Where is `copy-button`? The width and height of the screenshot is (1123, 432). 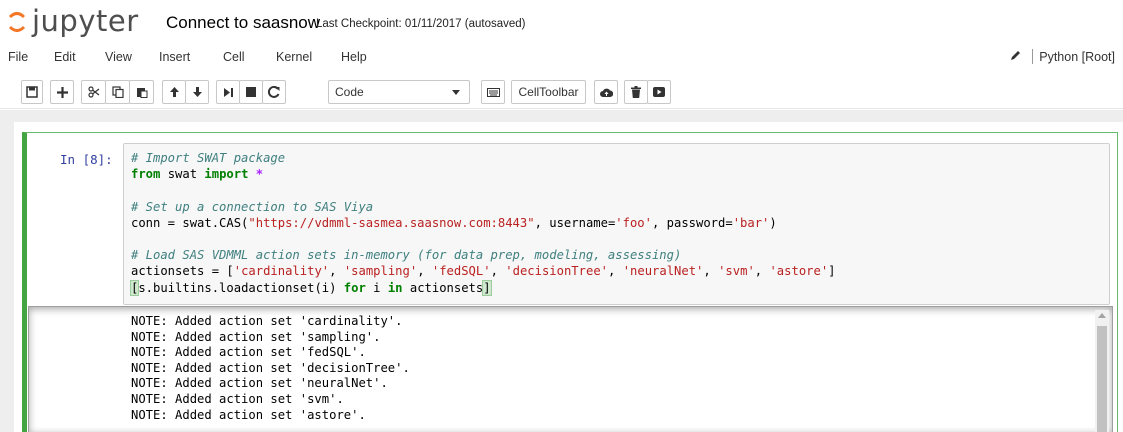
copy-button is located at coordinates (117, 92).